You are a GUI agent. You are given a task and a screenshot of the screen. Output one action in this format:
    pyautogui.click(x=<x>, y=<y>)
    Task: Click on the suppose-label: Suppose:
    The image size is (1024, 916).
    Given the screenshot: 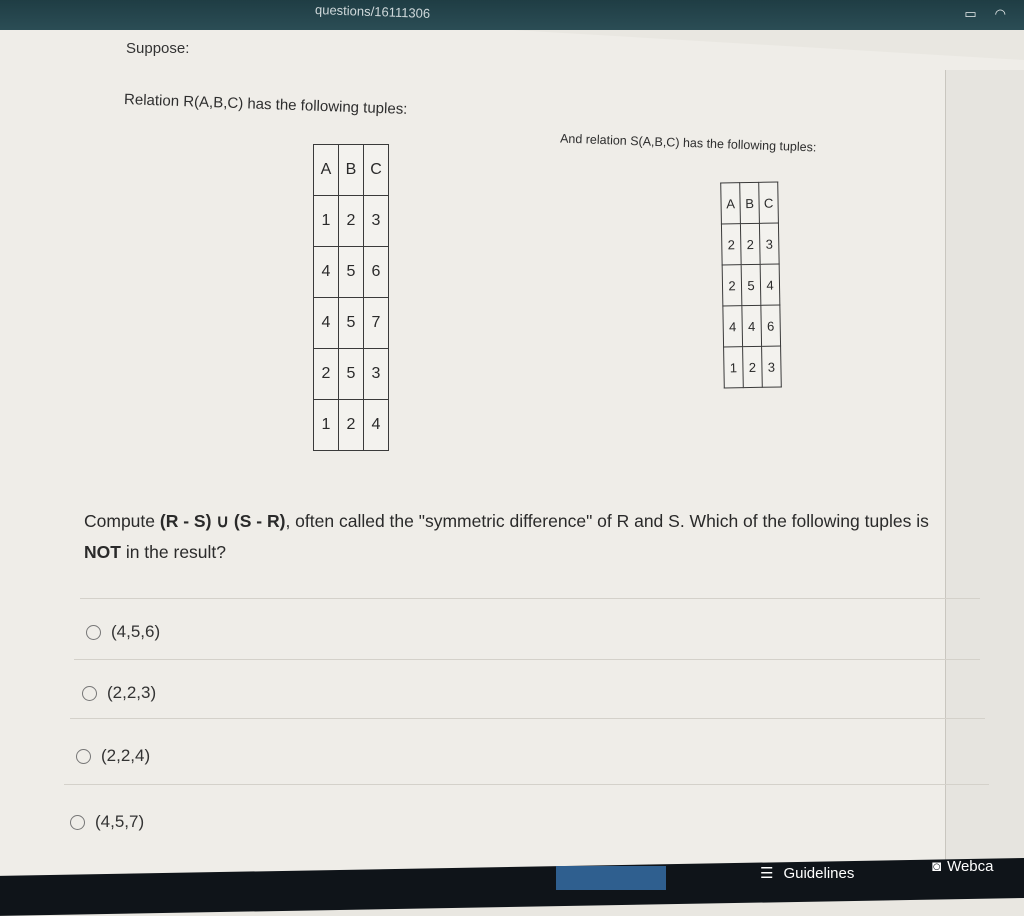 What is the action you would take?
    pyautogui.click(x=158, y=48)
    